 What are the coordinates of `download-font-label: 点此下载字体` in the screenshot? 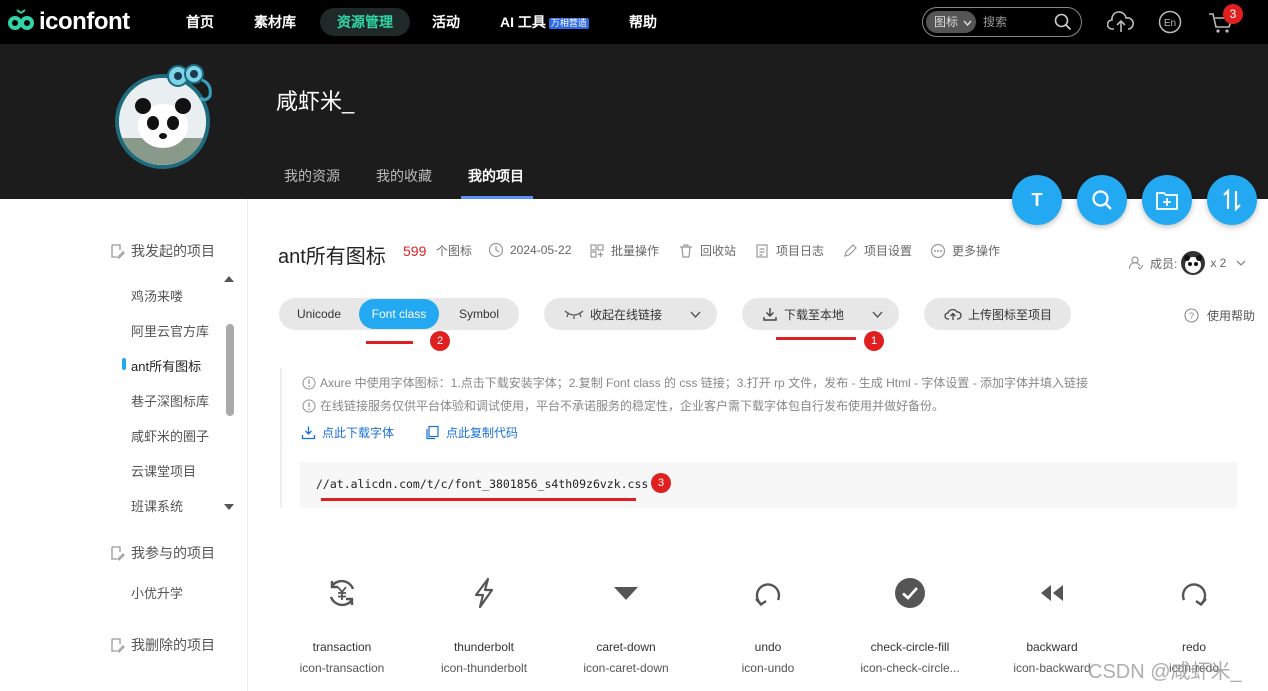 It's located at (358, 433).